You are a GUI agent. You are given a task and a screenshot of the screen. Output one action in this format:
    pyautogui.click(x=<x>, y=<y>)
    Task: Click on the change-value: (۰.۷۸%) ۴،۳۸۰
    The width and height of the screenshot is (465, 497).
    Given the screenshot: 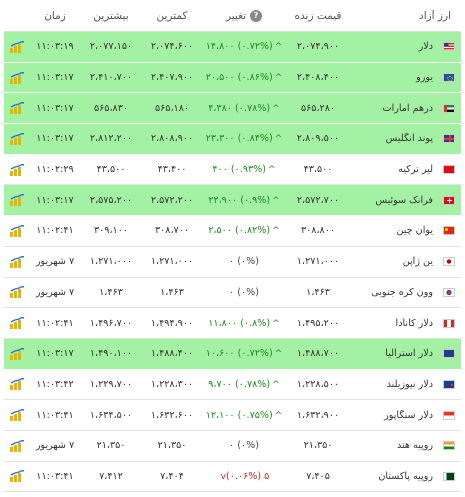 What is the action you would take?
    pyautogui.click(x=239, y=108)
    